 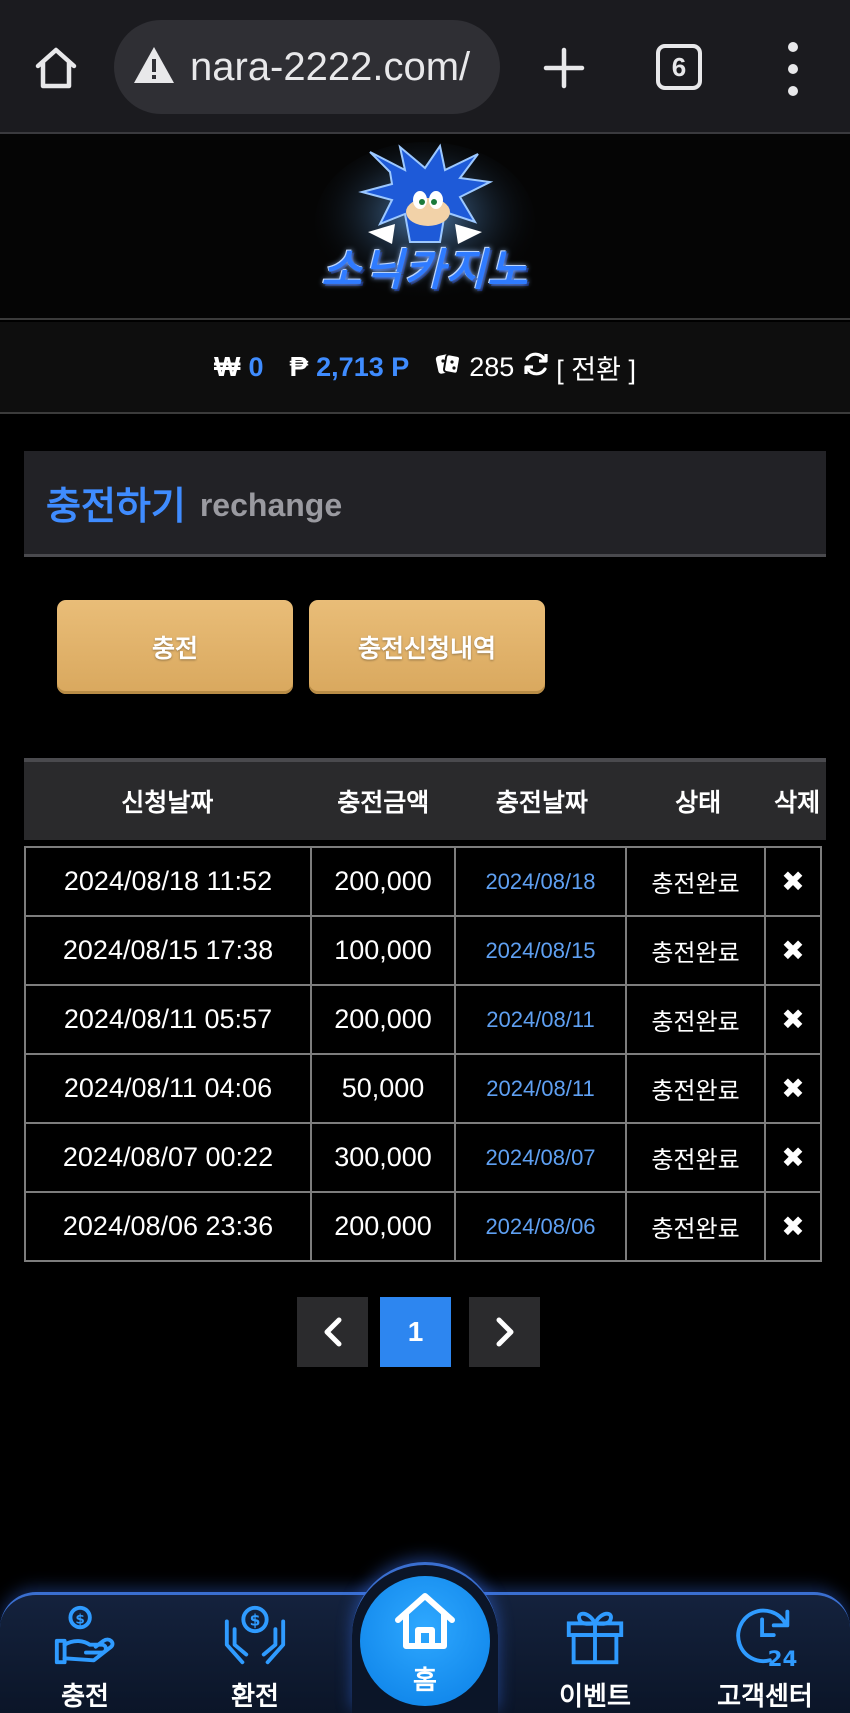 I want to click on point-balance: 2,713 P, so click(x=363, y=366).